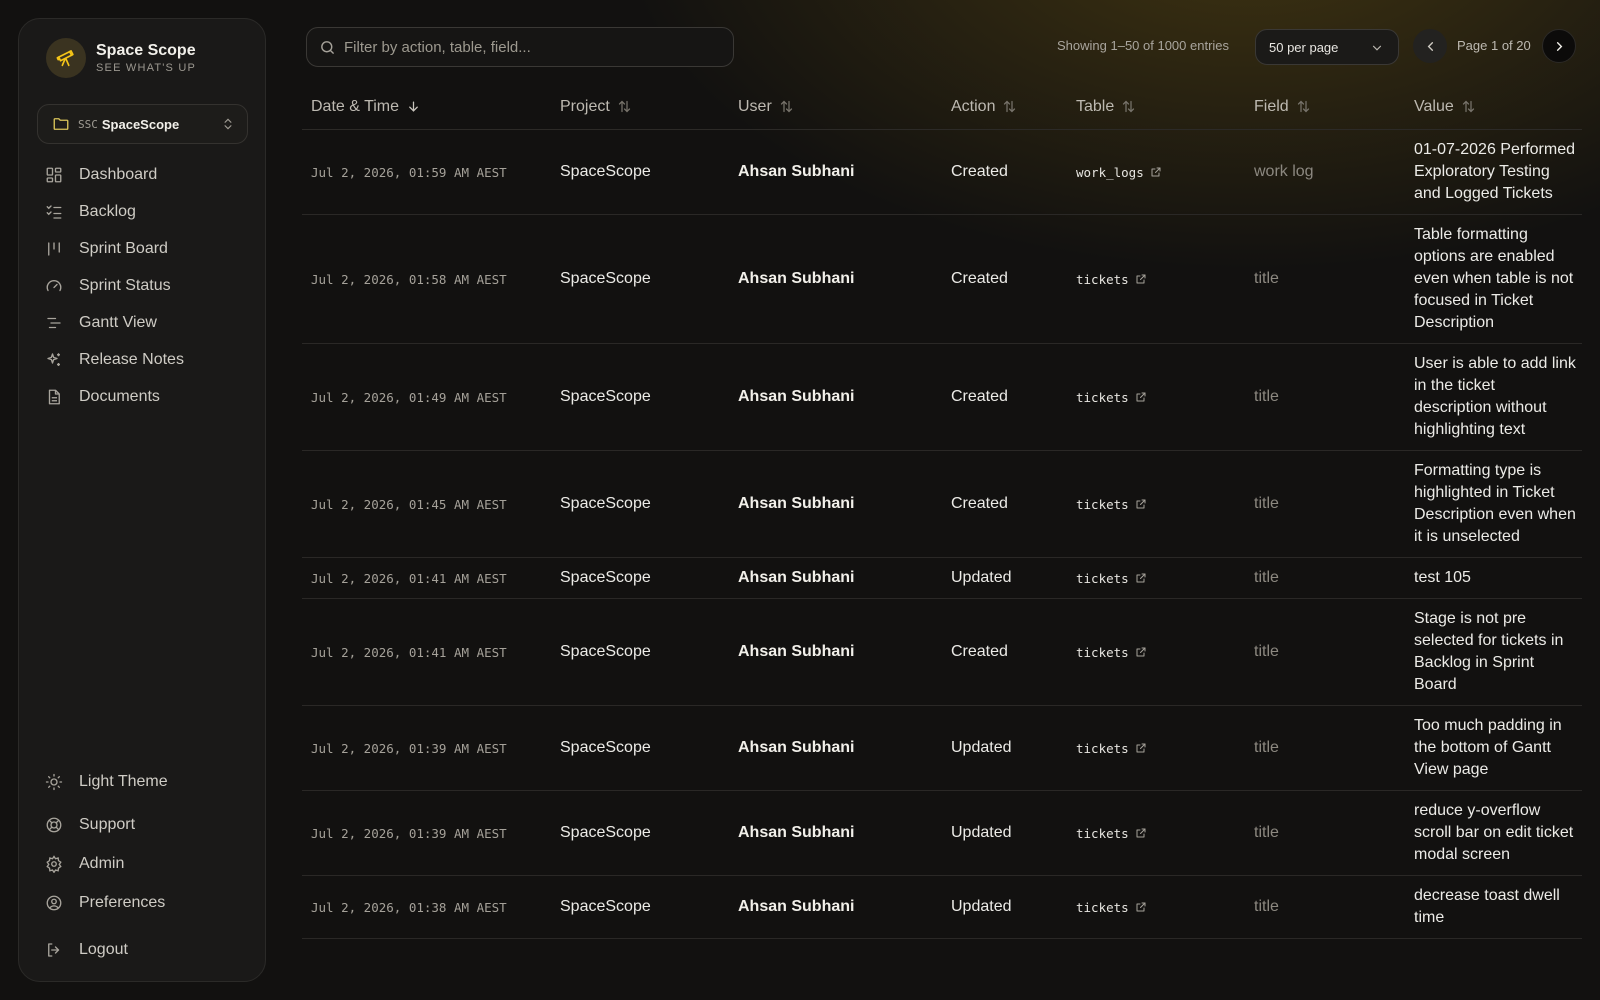 Image resolution: width=1600 pixels, height=1000 pixels. I want to click on nav-item-sprint-board: Sprint Board, so click(145, 248).